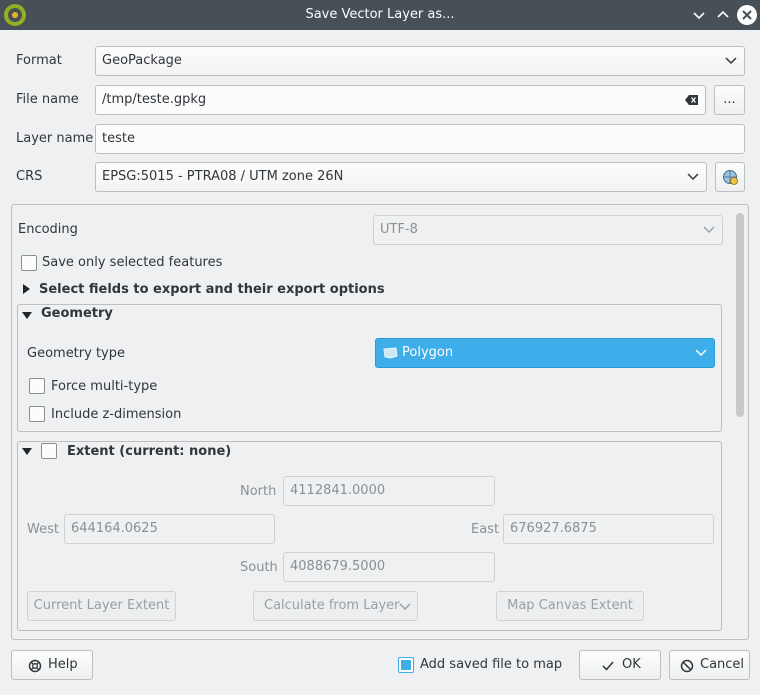 The width and height of the screenshot is (760, 695). I want to click on include-z-label: Include z-dimension, so click(116, 414).